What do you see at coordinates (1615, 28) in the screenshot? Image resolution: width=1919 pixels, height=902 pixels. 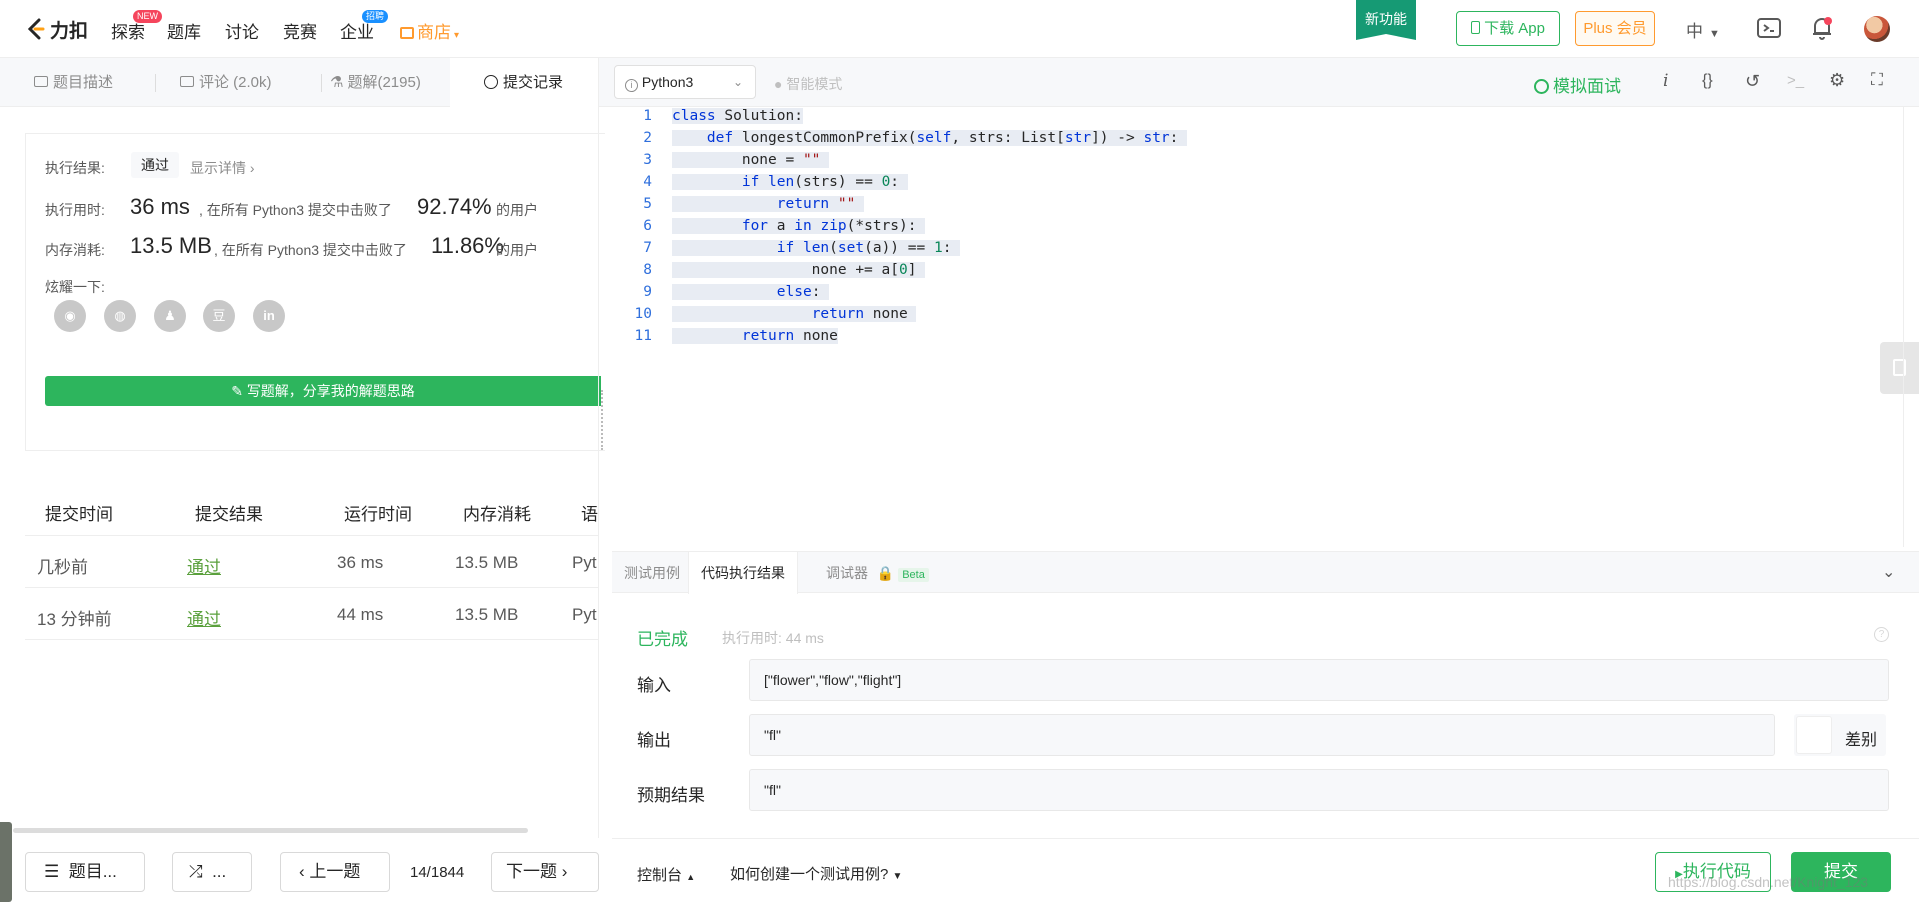 I see `plus-member-button: Plus 会员` at bounding box center [1615, 28].